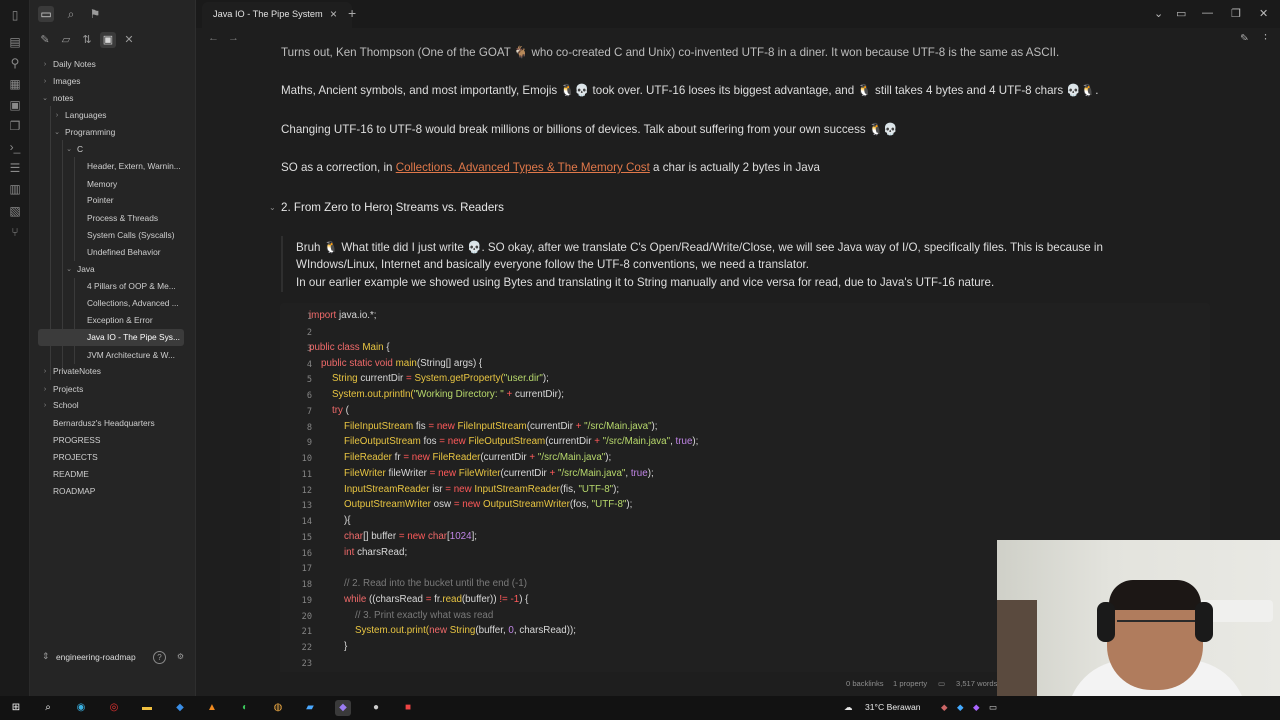 This screenshot has width=1280, height=720. Describe the element at coordinates (147, 708) in the screenshot. I see `file-explorer-icon: ▬` at that location.